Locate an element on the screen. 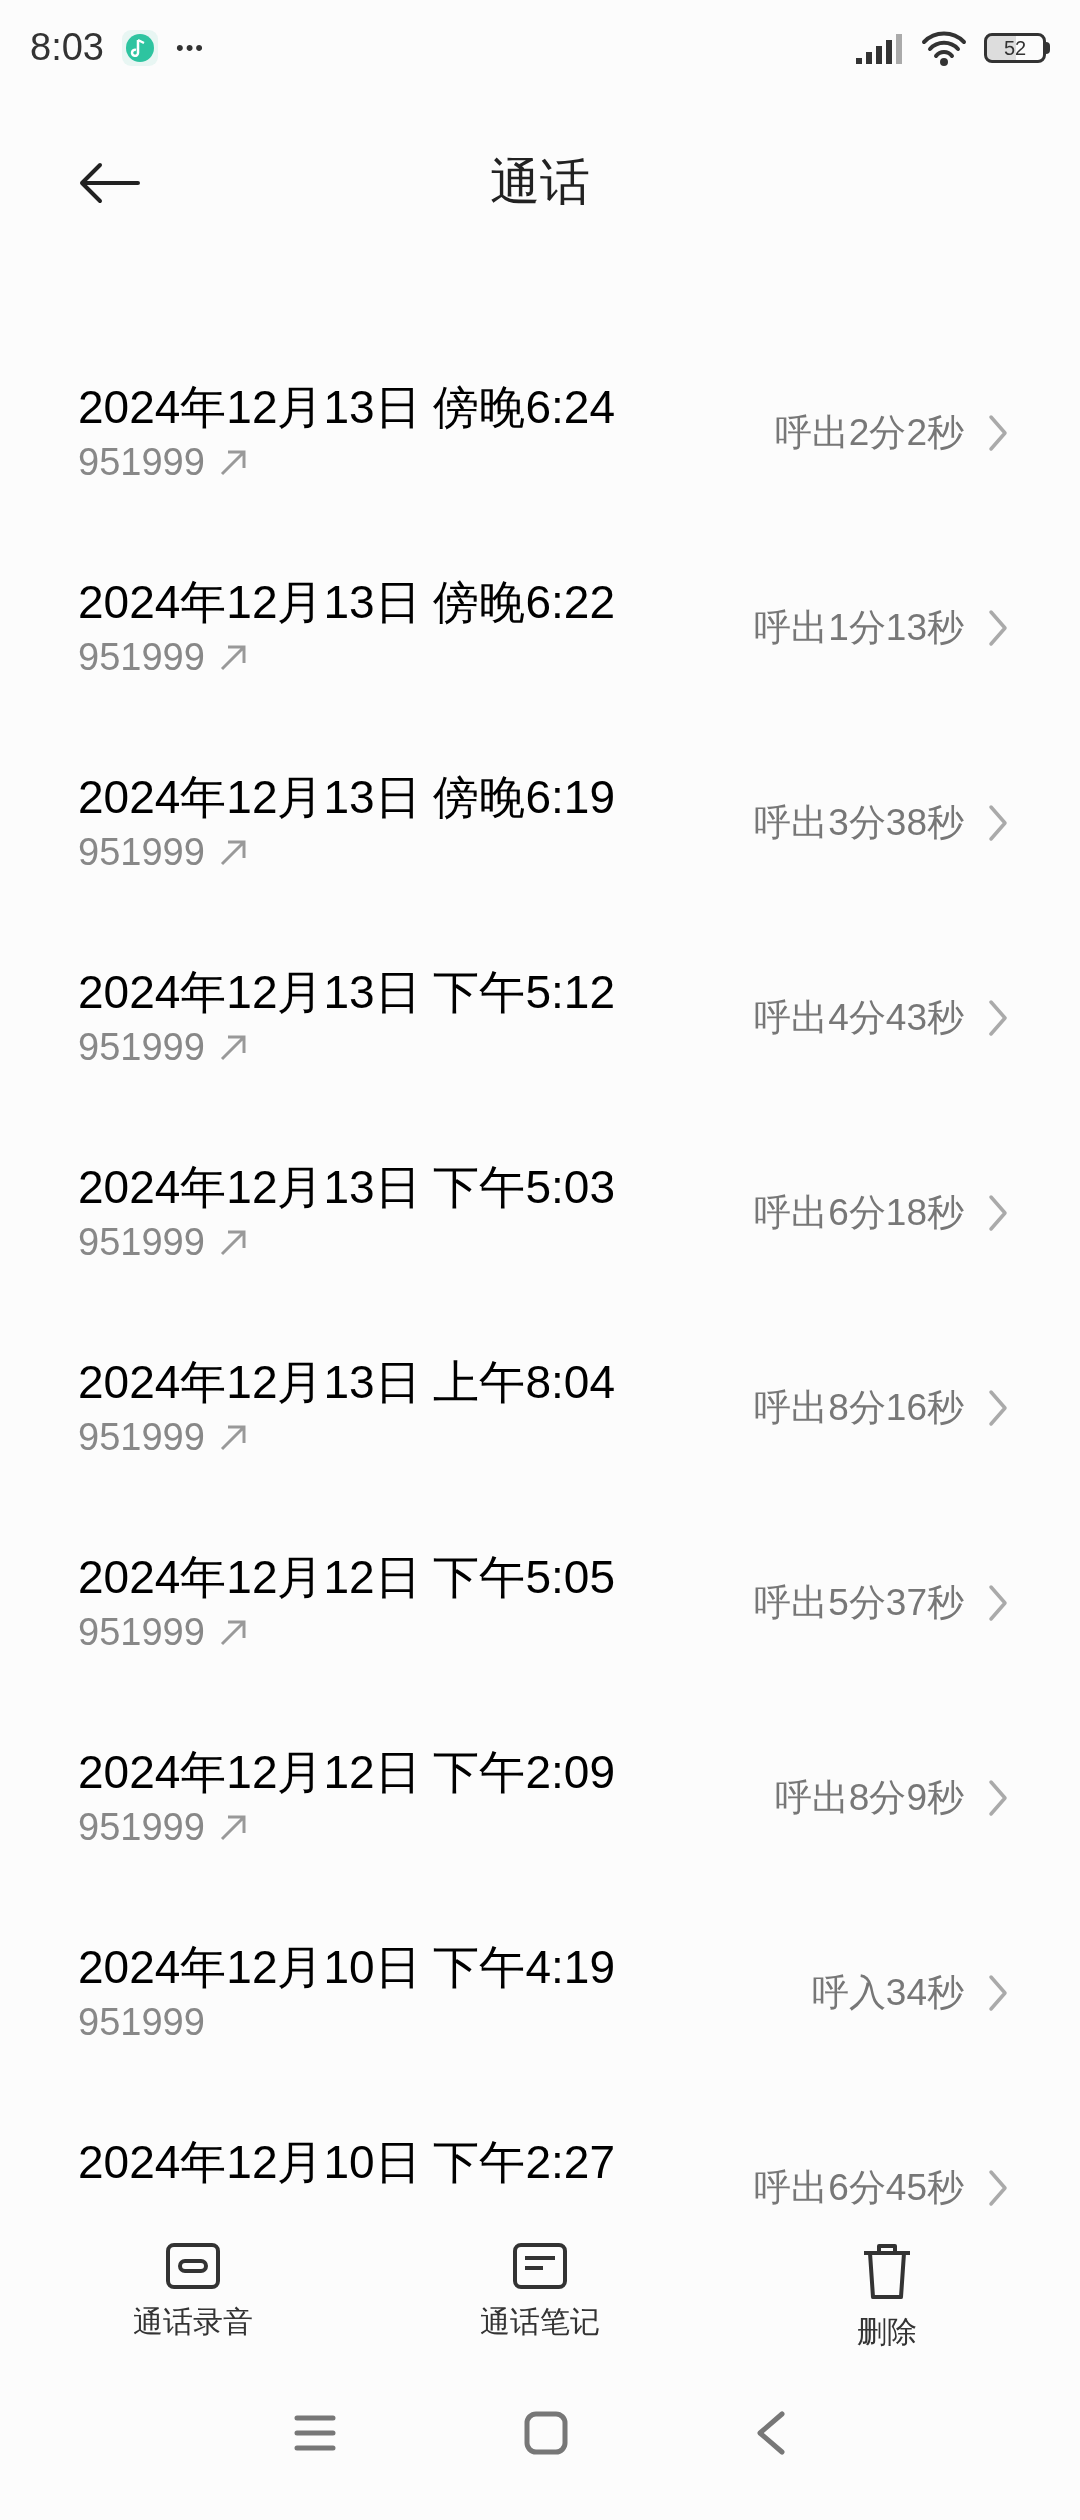 The width and height of the screenshot is (1080, 2520). call-log-row: 2024年12月10日 下午2:27 呼出6分45秒 is located at coordinates (540, 2152).